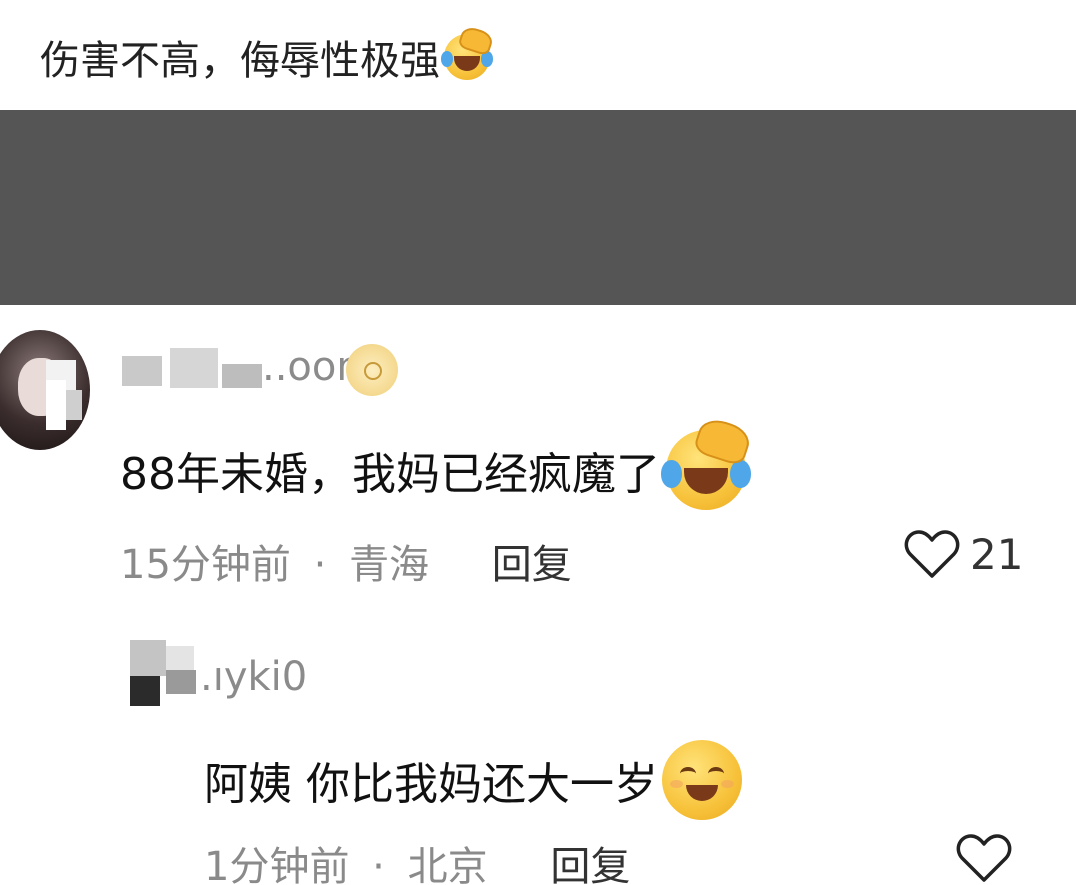  I want to click on top-comment: 伤害不高，侮辱性极强, so click(538, 55).